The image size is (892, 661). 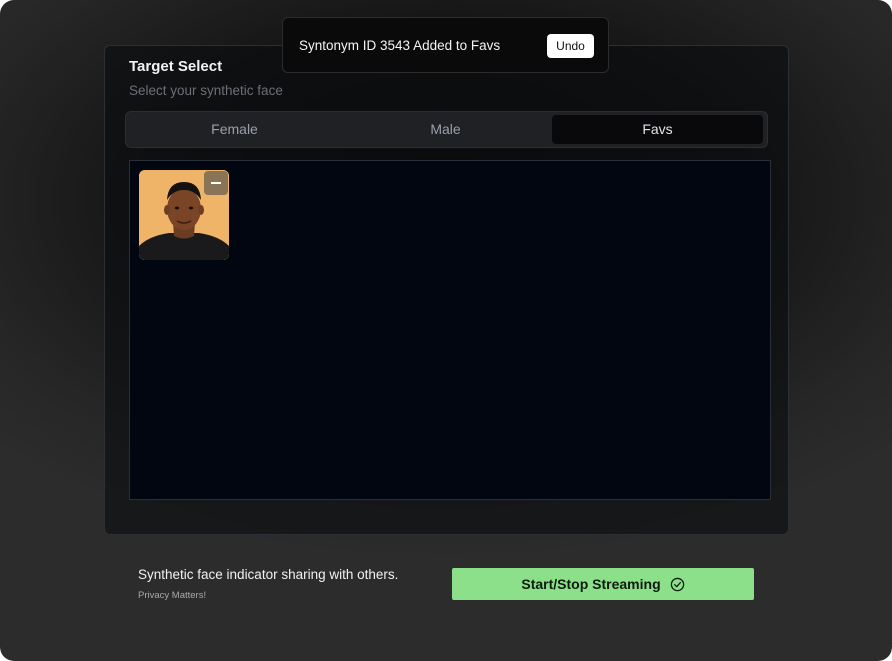 What do you see at coordinates (677, 584) in the screenshot?
I see `check-circle-icon` at bounding box center [677, 584].